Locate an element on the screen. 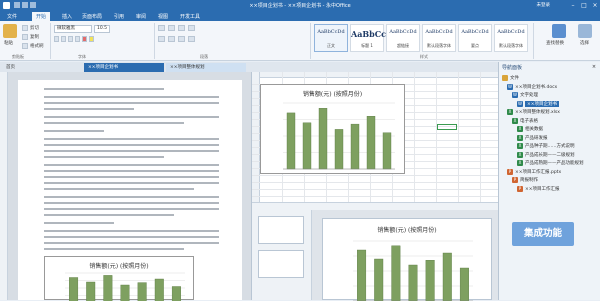  column-headers is located at coordinates (375, 75).